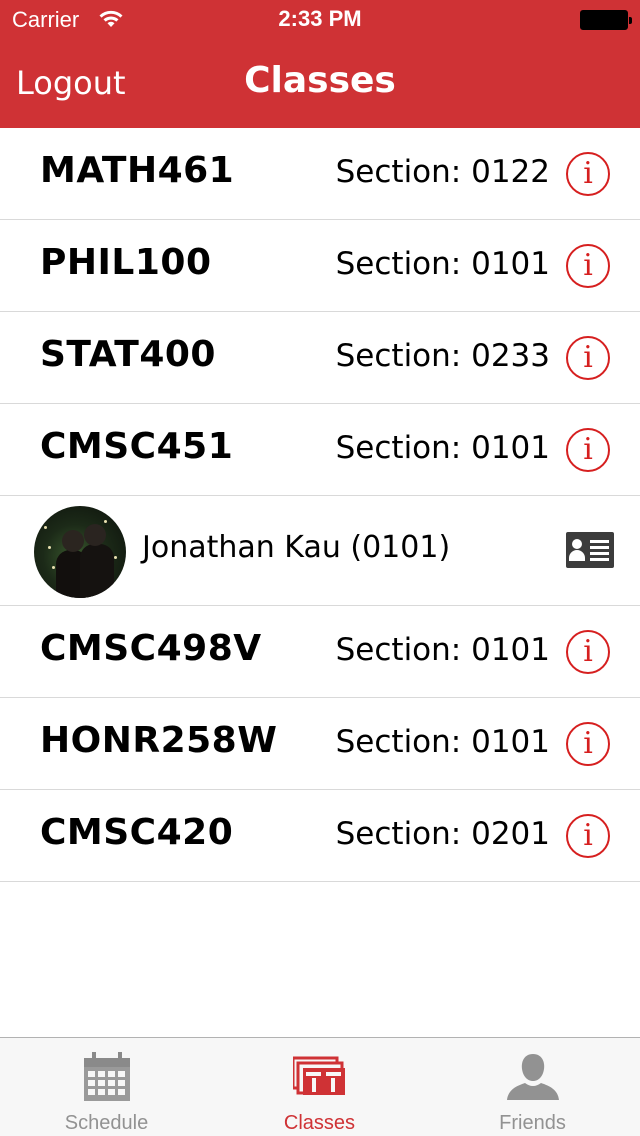 The height and width of the screenshot is (1136, 640). Describe the element at coordinates (137, 170) in the screenshot. I see `course-code: MATH461` at that location.